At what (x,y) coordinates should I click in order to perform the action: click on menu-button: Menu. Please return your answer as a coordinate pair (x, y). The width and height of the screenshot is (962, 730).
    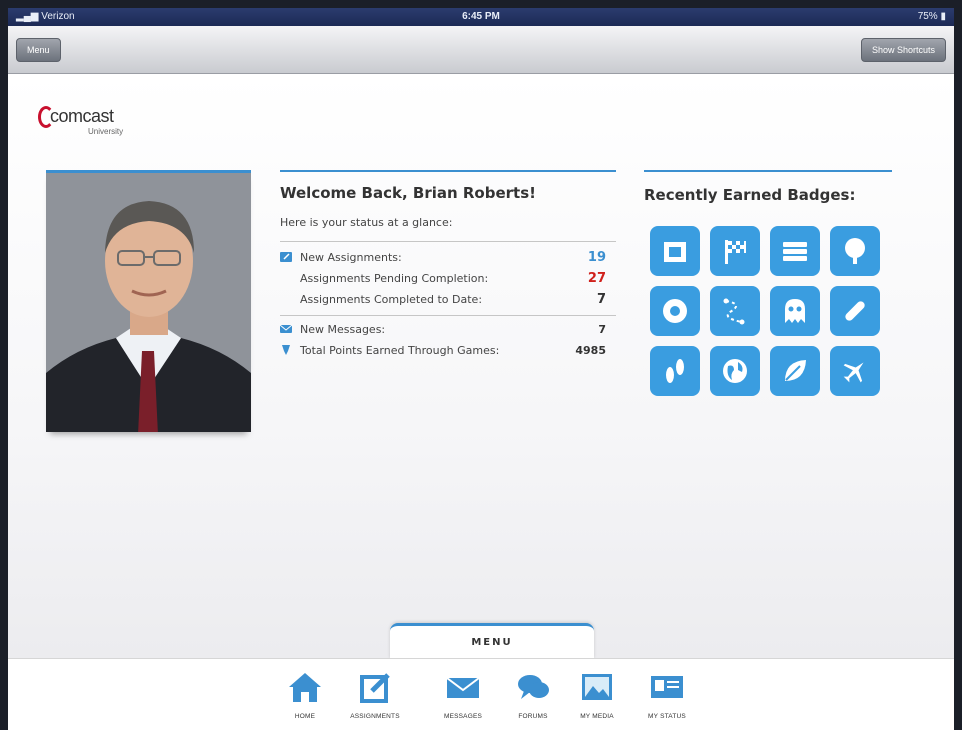
    Looking at the image, I should click on (38, 50).